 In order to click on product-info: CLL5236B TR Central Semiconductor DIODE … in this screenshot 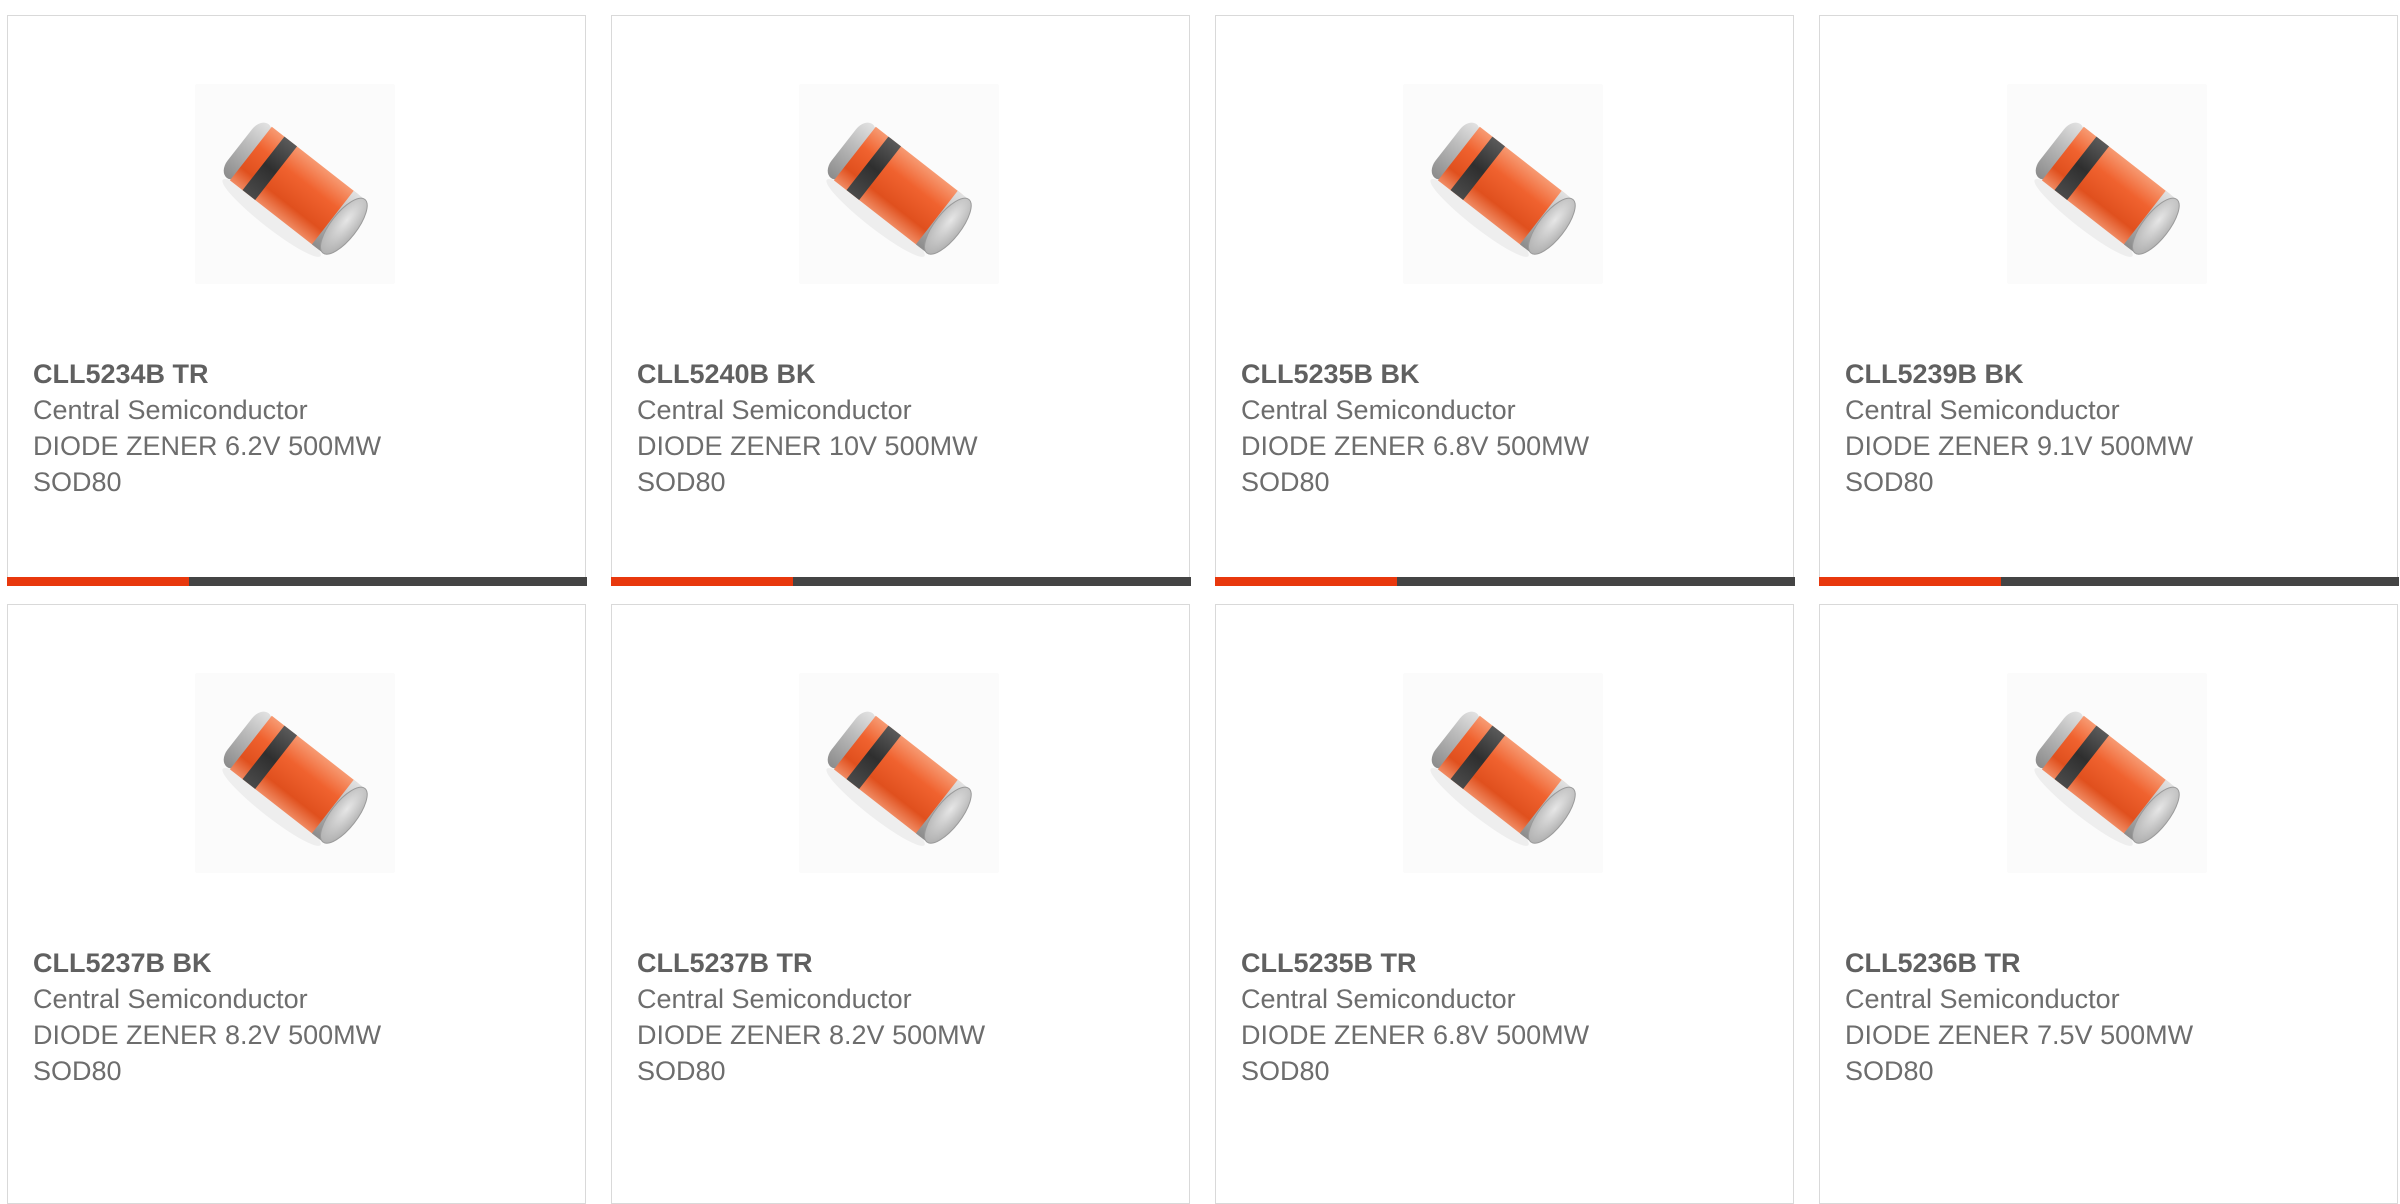, I will do `click(2111, 1017)`.